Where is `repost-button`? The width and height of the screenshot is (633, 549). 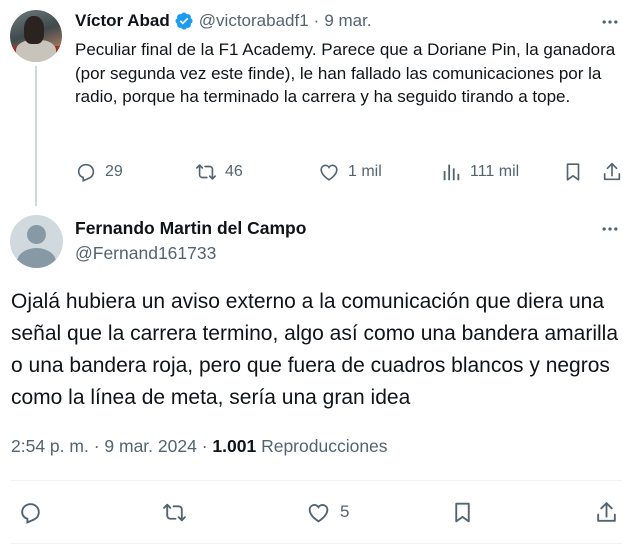
repost-button is located at coordinates (174, 512).